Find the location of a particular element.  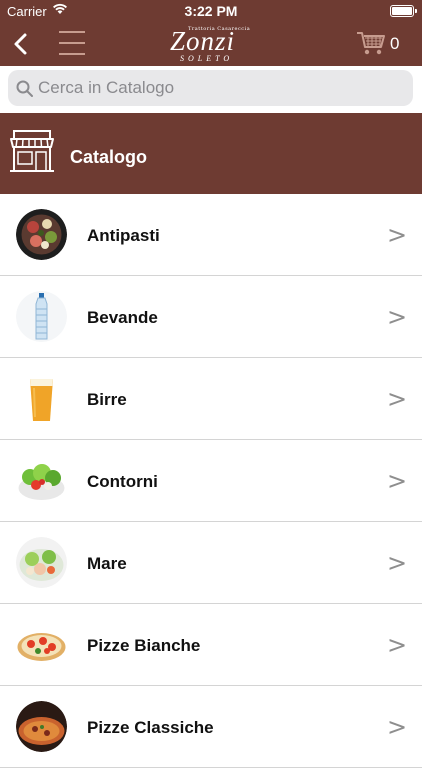

back-button is located at coordinates (21, 44).